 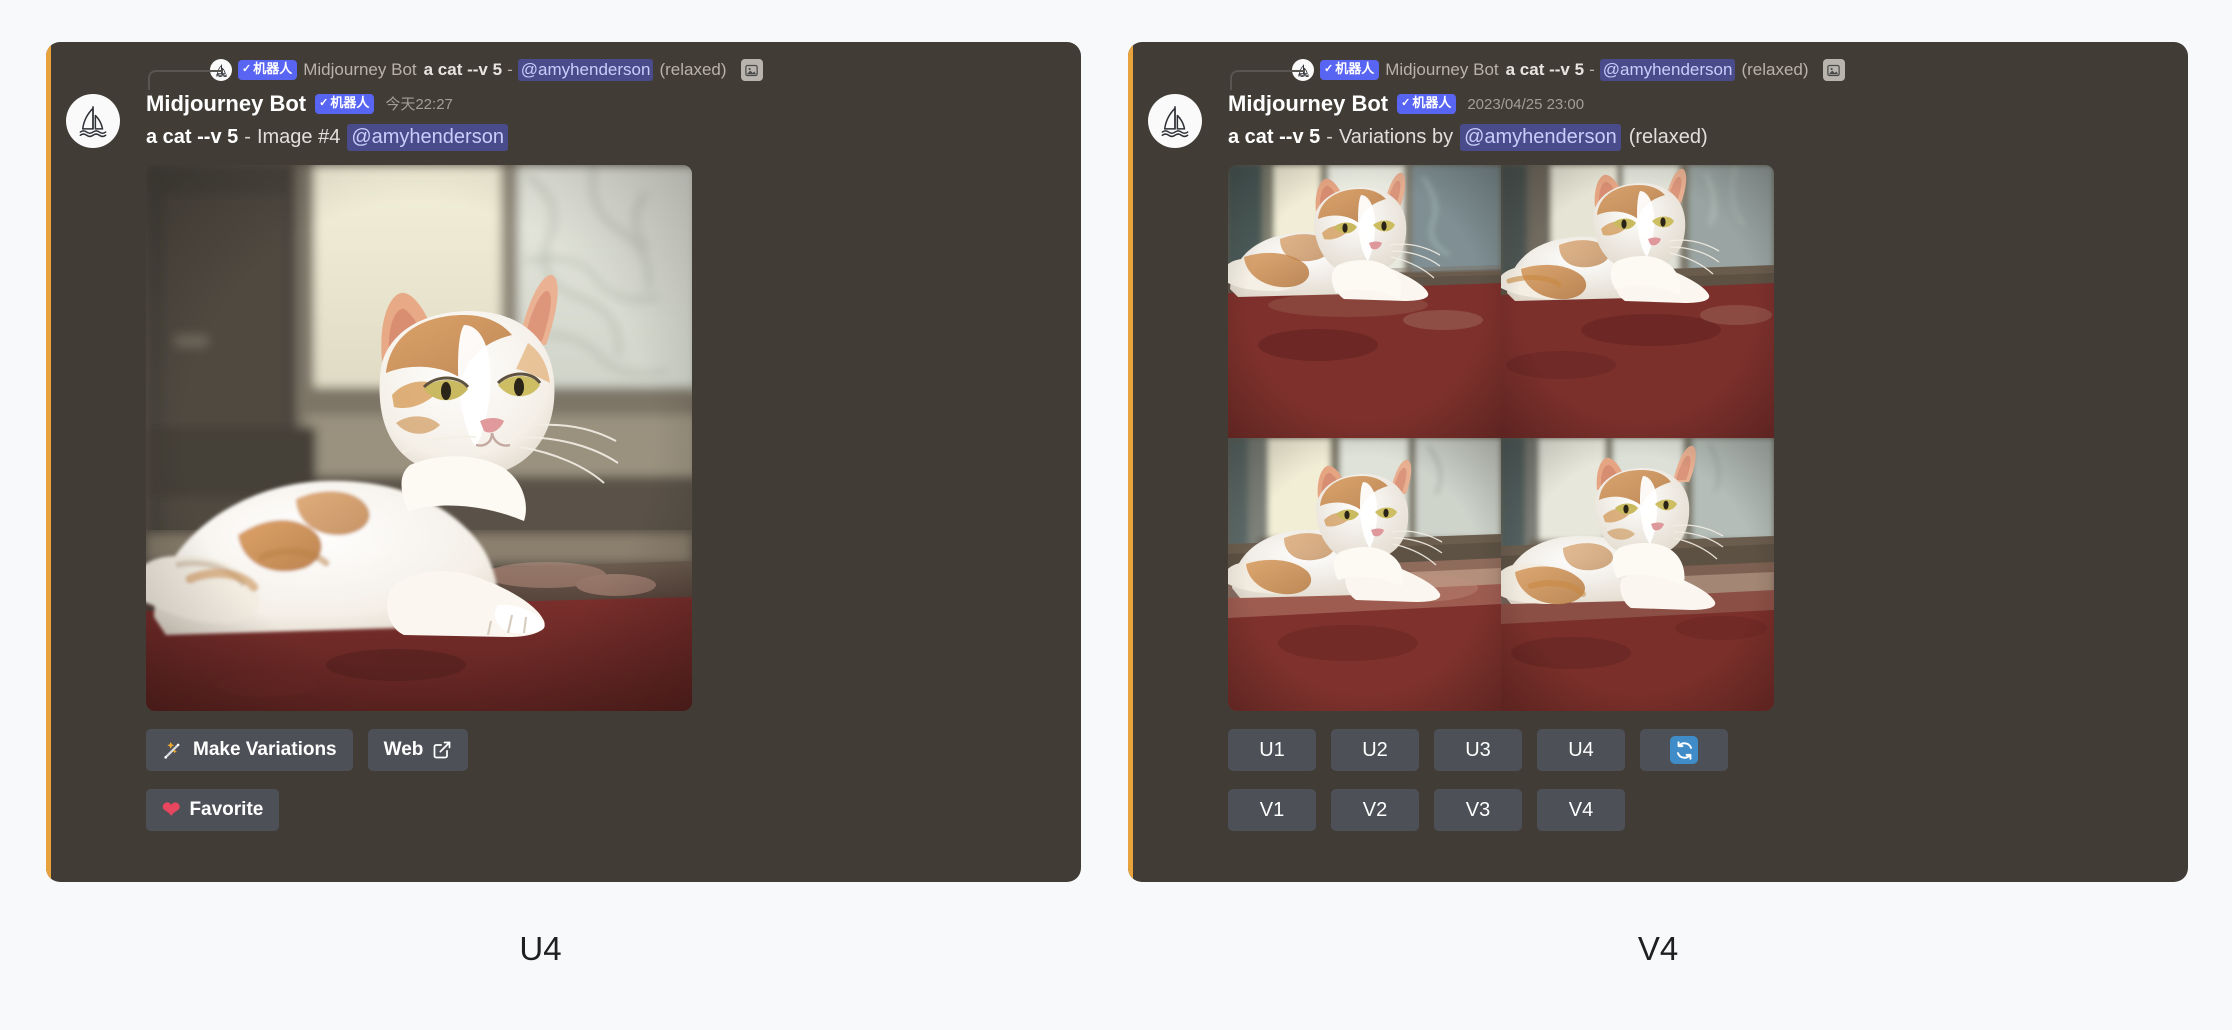 I want to click on caption-left: U4, so click(x=540, y=948).